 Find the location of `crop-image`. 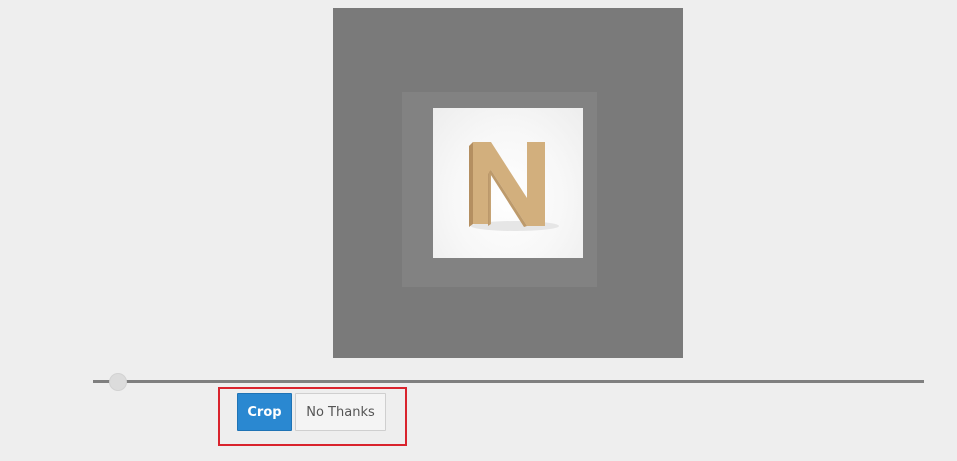

crop-image is located at coordinates (508, 183).